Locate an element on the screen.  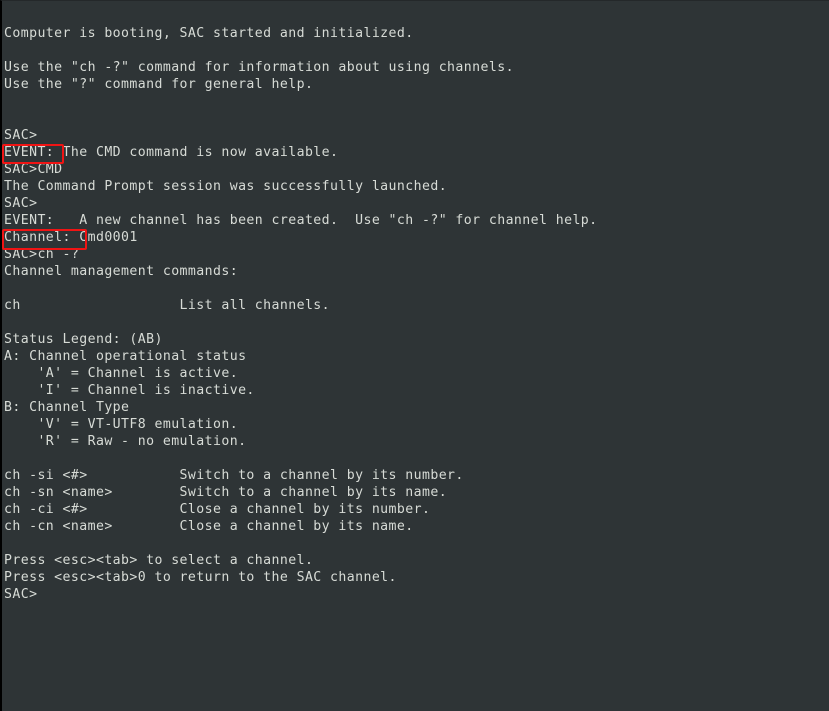
console-line: 'R' = Raw - no emulation. is located at coordinates (125, 441).